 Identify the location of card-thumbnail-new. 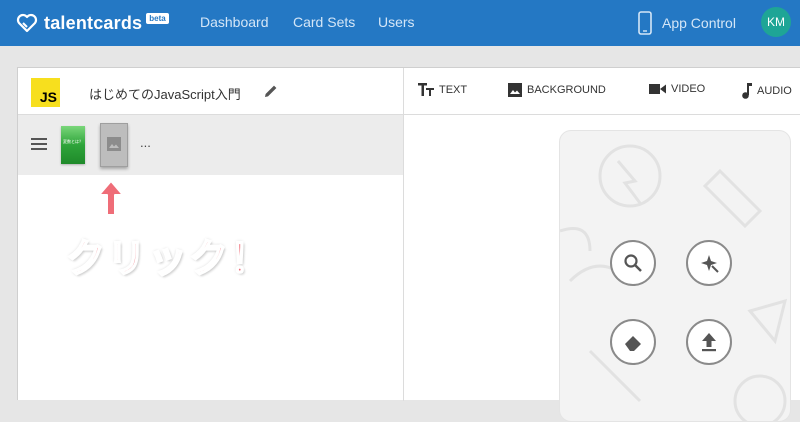
(114, 145).